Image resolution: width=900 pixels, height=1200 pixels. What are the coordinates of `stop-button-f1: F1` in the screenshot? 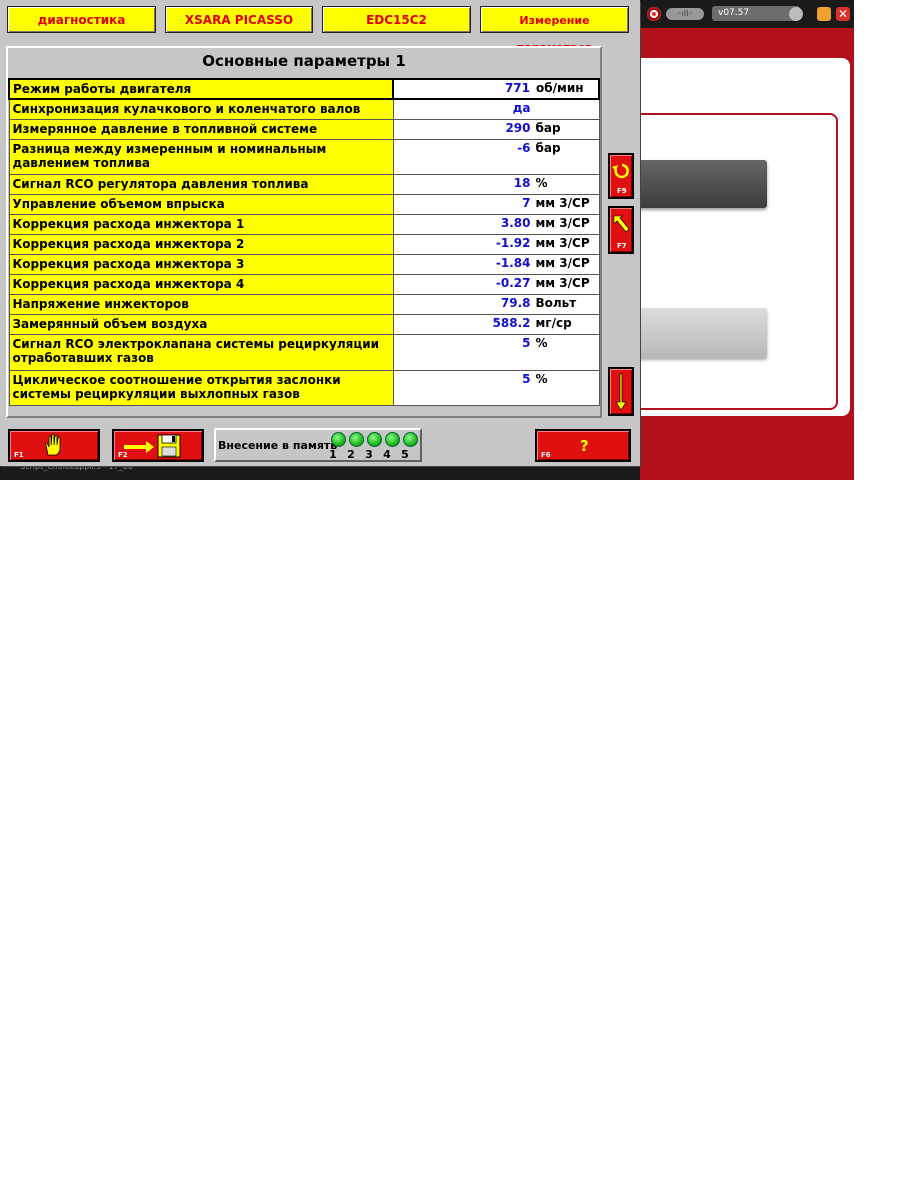 It's located at (54, 445).